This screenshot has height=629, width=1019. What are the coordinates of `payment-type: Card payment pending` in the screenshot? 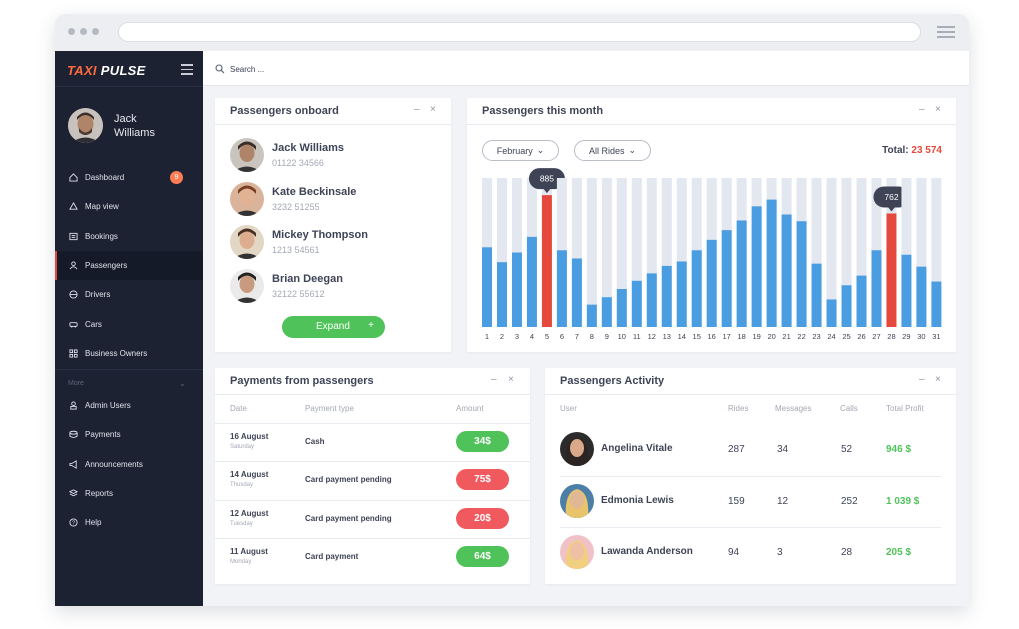 It's located at (348, 480).